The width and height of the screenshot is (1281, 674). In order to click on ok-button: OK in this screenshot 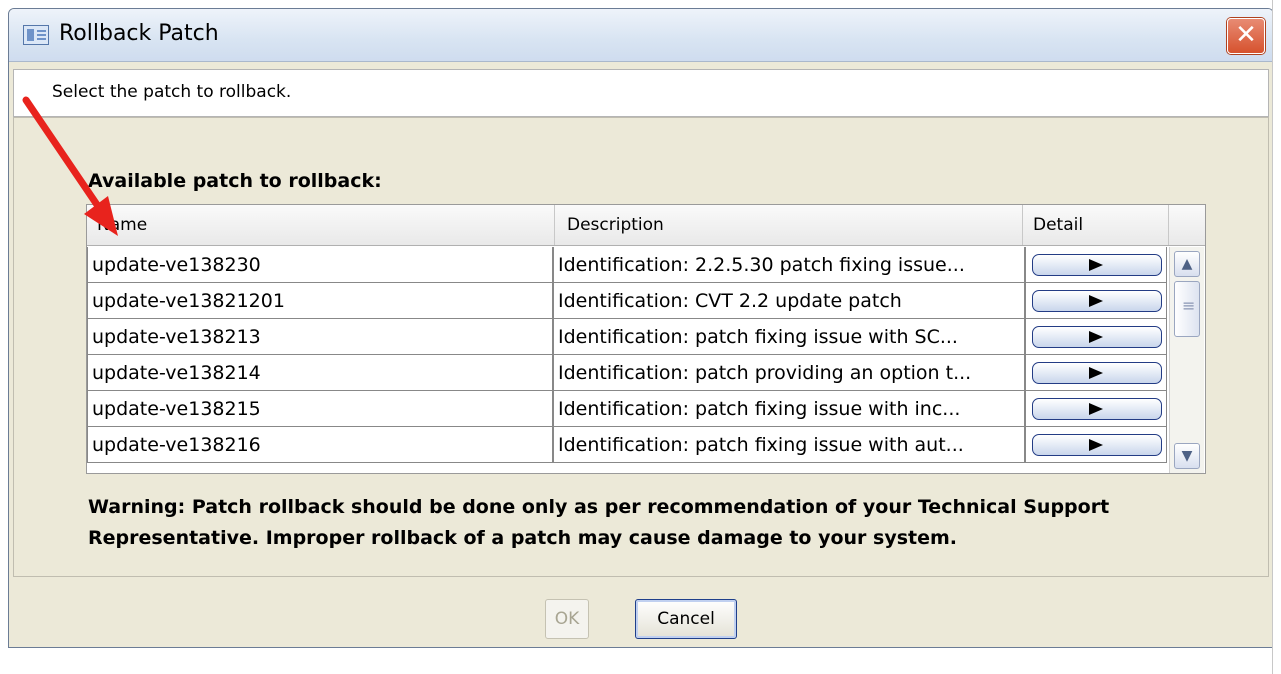, I will do `click(567, 619)`.